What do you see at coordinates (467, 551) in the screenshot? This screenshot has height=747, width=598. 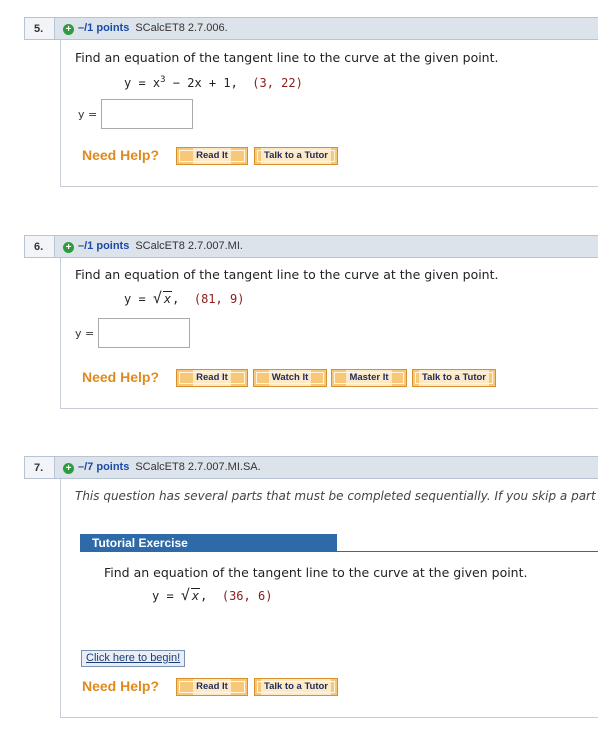 I see `tutorial-divider` at bounding box center [467, 551].